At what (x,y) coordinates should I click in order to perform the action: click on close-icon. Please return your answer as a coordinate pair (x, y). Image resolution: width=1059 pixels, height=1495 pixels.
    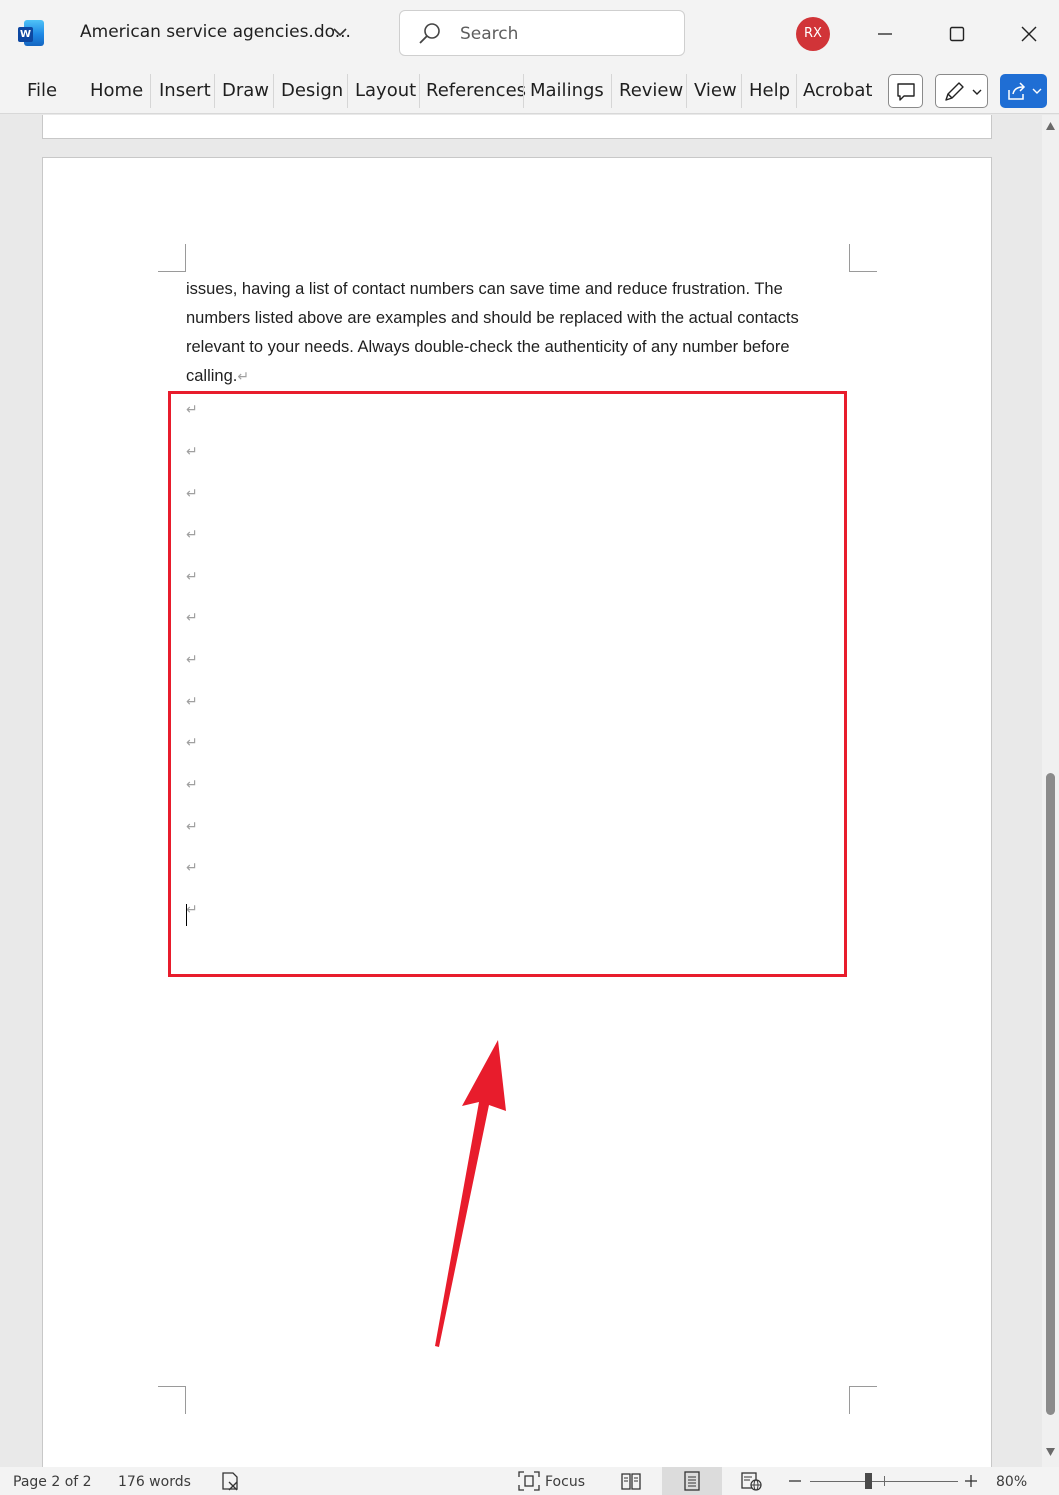
    Looking at the image, I should click on (1029, 34).